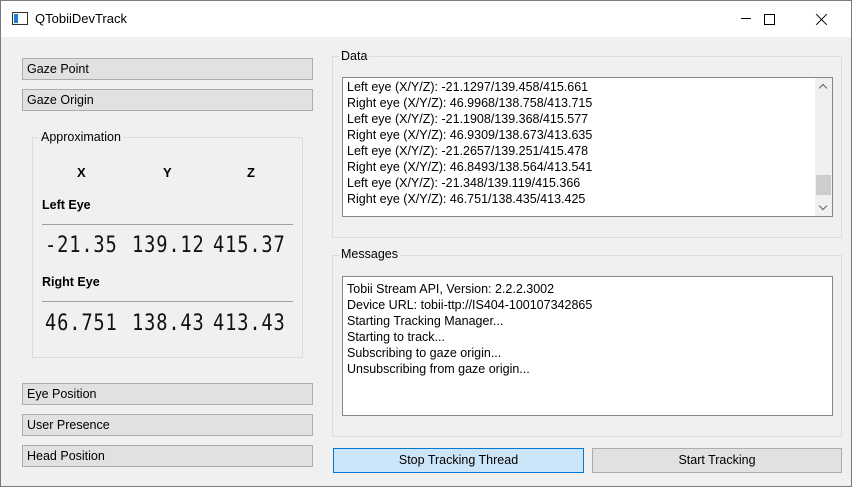 This screenshot has height=487, width=852. I want to click on left-eye-divider, so click(167, 224).